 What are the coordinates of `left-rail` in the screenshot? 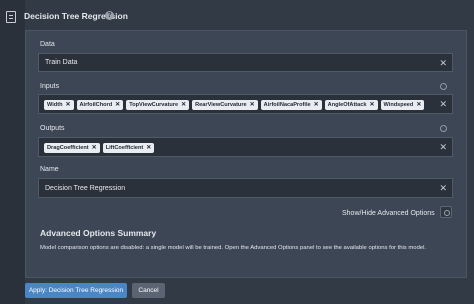 It's located at (12, 152).